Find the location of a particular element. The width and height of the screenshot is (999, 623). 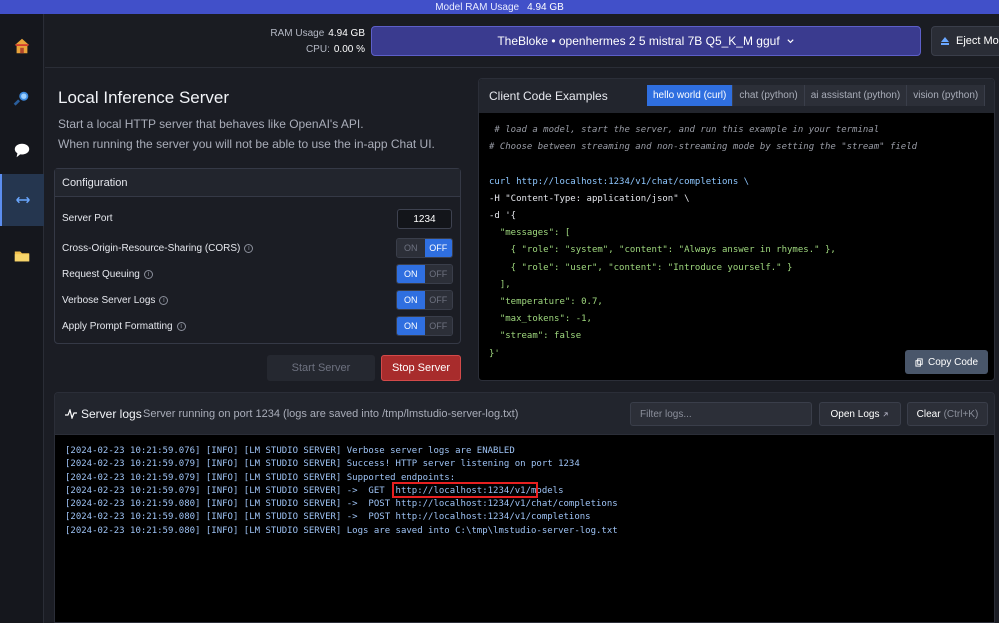

ram-label: RAM Usage is located at coordinates (297, 33).